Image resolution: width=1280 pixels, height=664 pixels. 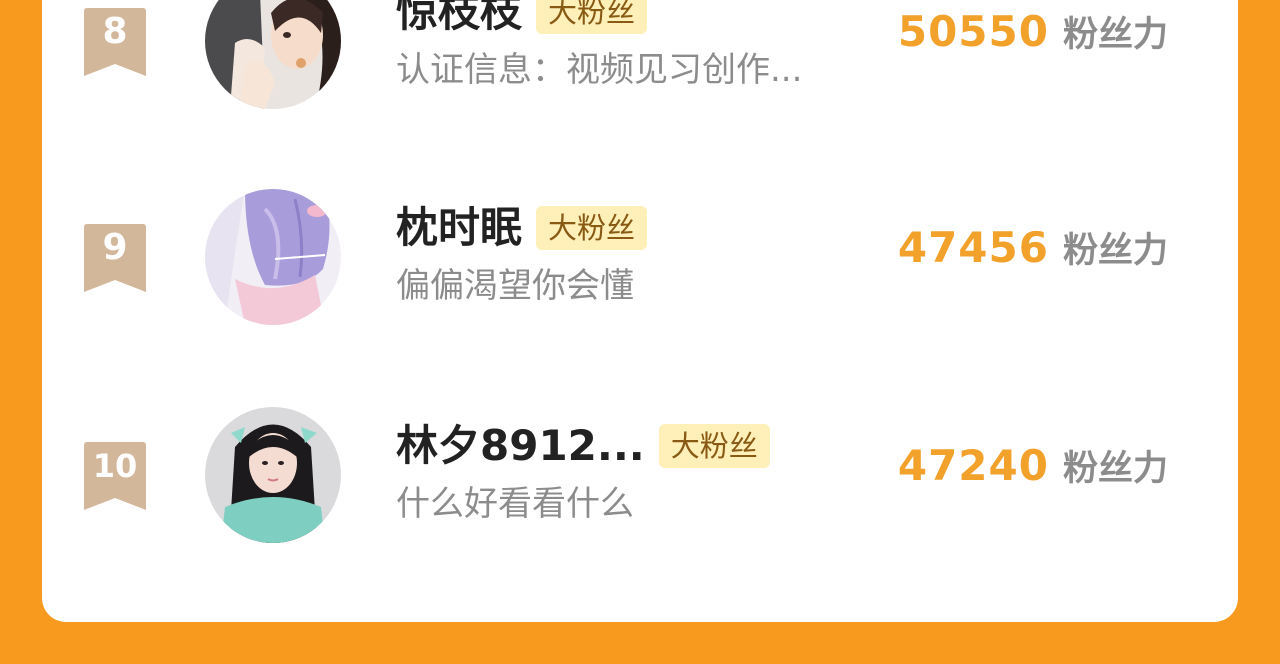 I want to click on name-line: 惊枝枝 大粉丝, so click(x=522, y=20).